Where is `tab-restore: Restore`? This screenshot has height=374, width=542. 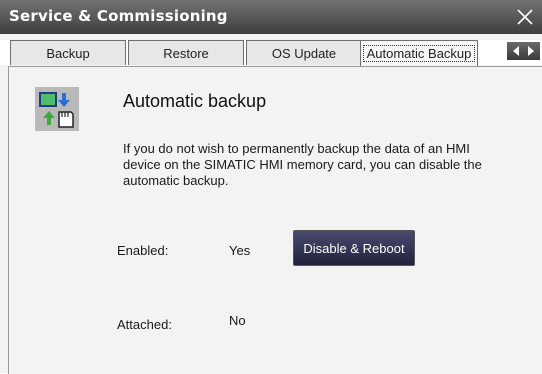
tab-restore: Restore is located at coordinates (186, 52).